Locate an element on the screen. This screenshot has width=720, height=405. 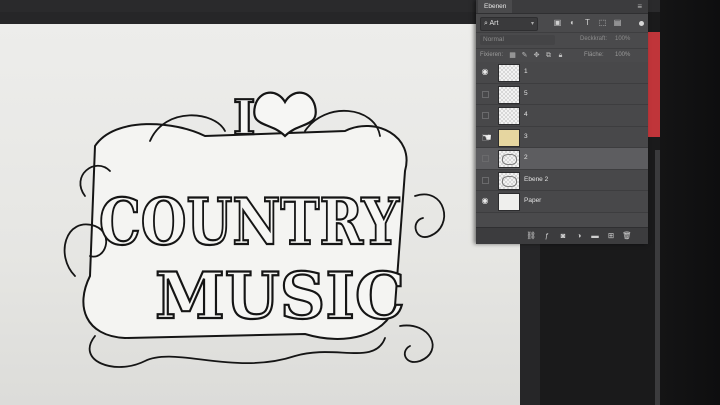
layer-row: Ebene 2 is located at coordinates (562, 180).